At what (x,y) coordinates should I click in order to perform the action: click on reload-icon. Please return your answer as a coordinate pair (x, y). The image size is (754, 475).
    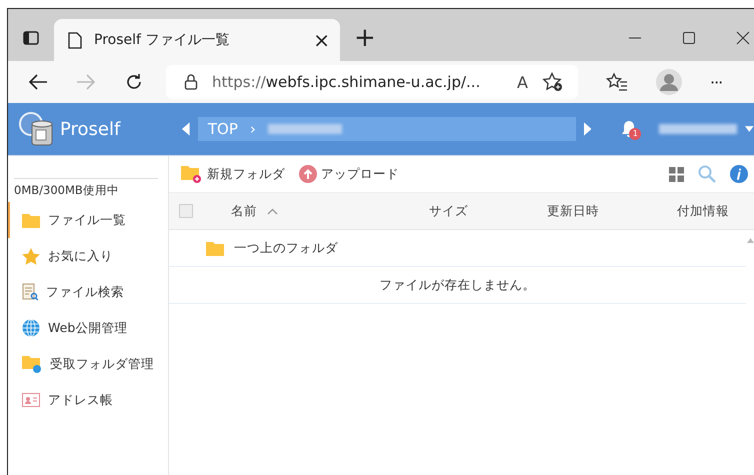
    Looking at the image, I should click on (134, 82).